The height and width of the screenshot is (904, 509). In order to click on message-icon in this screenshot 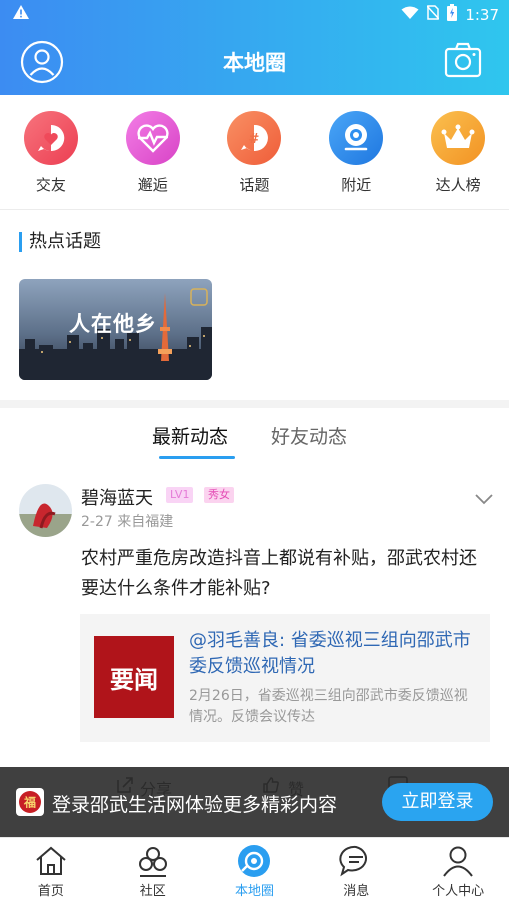, I will do `click(356, 861)`.